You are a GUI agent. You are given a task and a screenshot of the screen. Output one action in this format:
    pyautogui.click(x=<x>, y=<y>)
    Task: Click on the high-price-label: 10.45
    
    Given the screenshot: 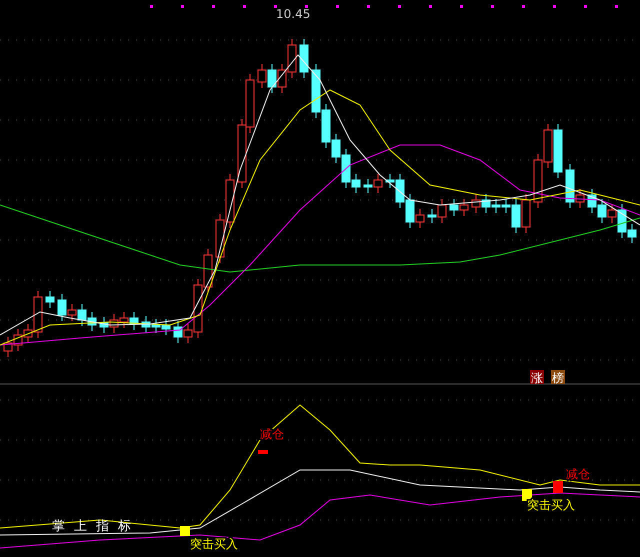 What is the action you would take?
    pyautogui.click(x=293, y=14)
    